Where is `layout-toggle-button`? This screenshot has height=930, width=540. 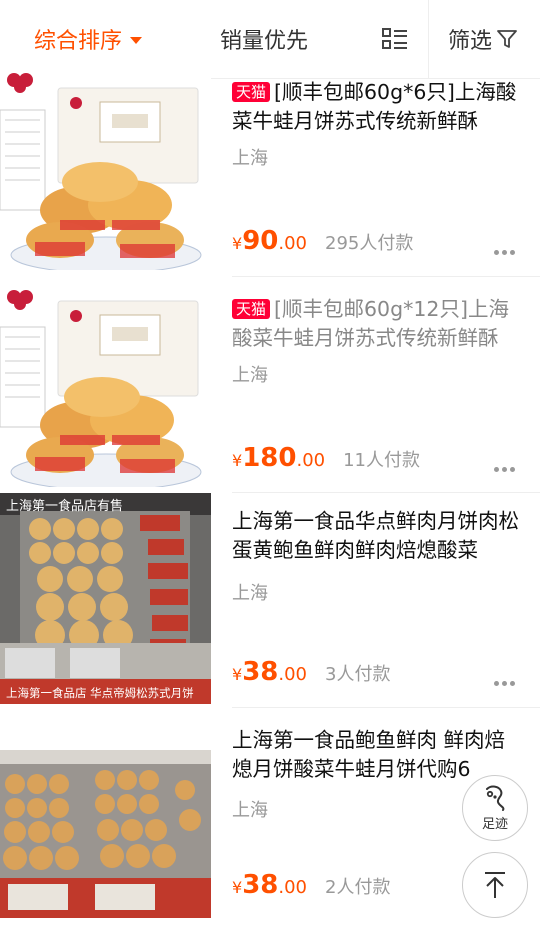 layout-toggle-button is located at coordinates (395, 39).